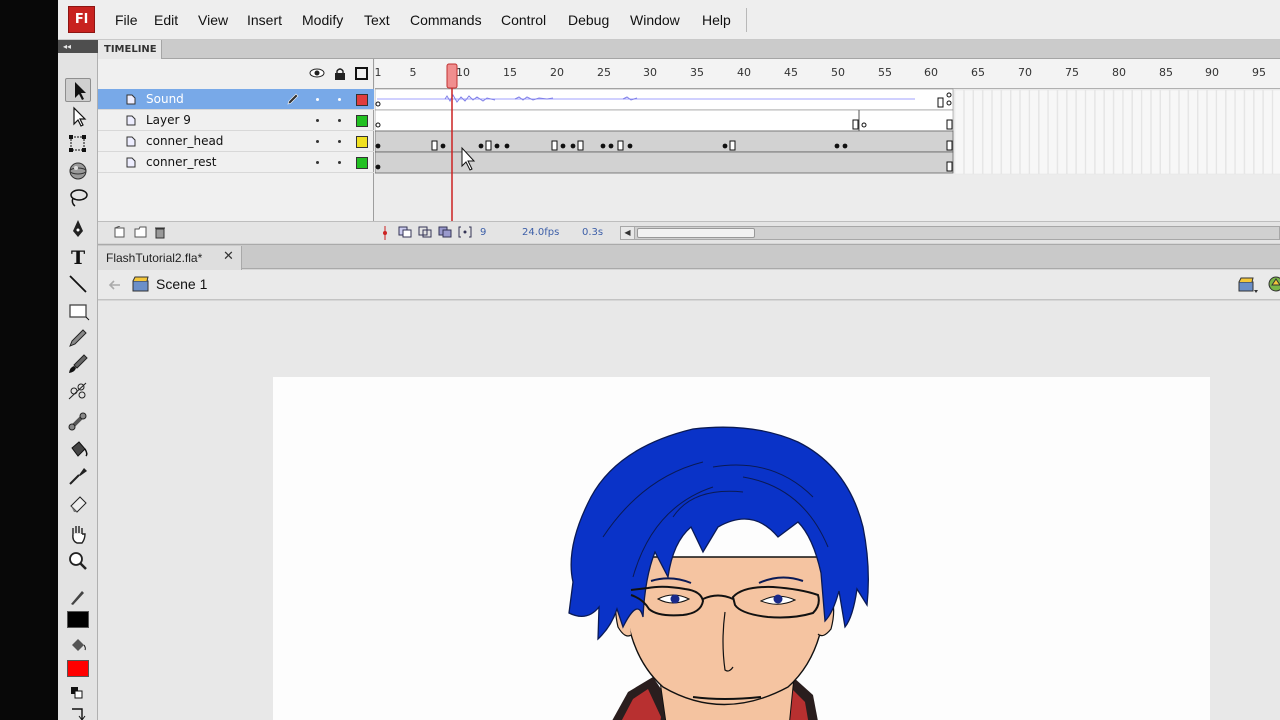  What do you see at coordinates (78, 144) in the screenshot?
I see `free-transform-tool-icon` at bounding box center [78, 144].